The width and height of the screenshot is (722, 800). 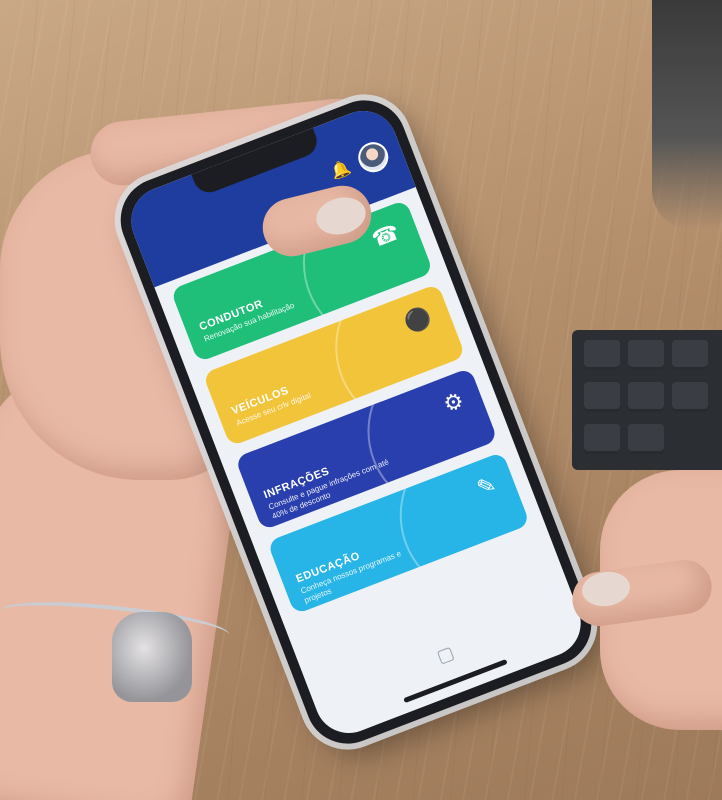 I want to click on keyboard, so click(x=647, y=400).